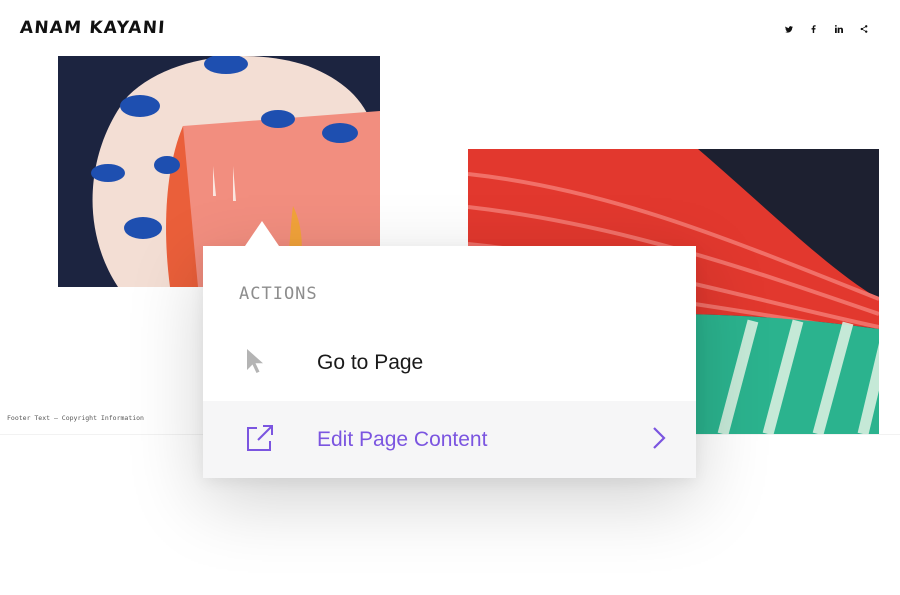  What do you see at coordinates (788, 29) in the screenshot?
I see `twitter-icon` at bounding box center [788, 29].